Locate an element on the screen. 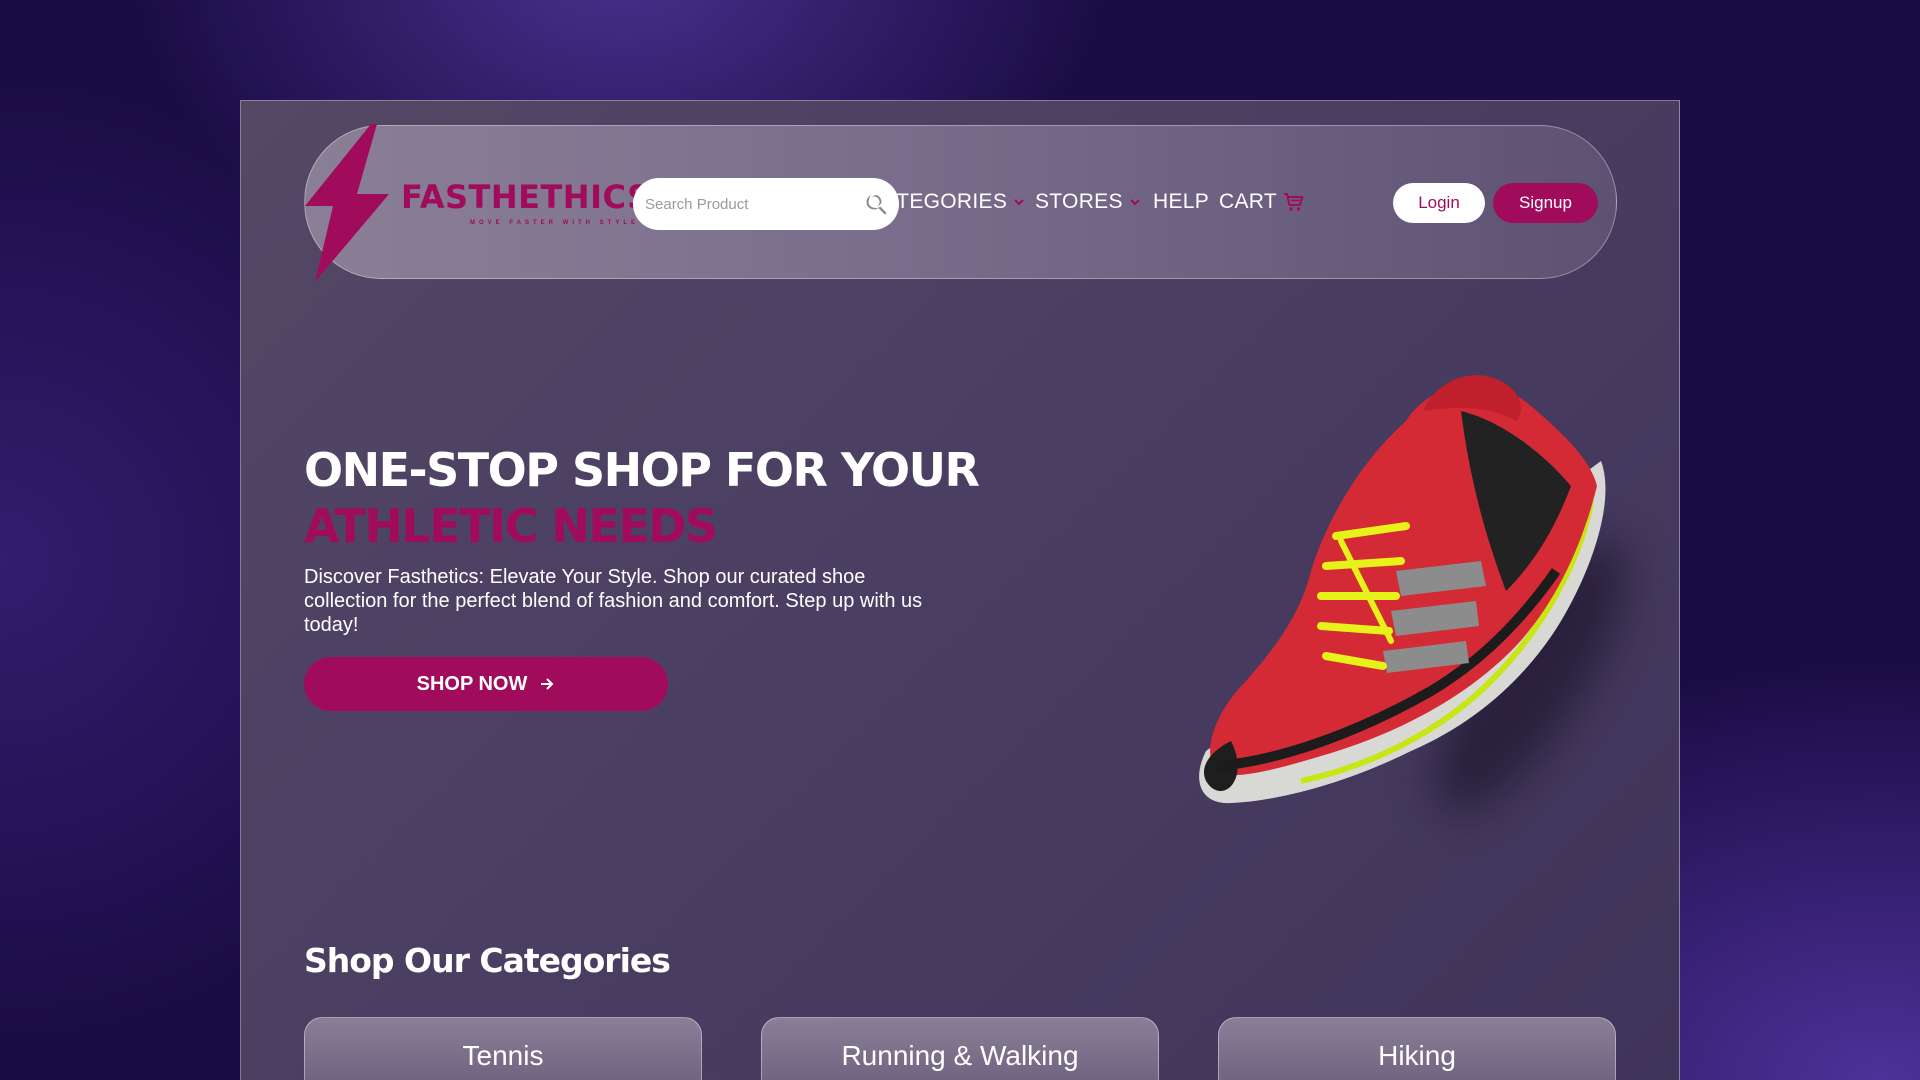  category-card-running-walking: Running & Walking is located at coordinates (960, 1048).